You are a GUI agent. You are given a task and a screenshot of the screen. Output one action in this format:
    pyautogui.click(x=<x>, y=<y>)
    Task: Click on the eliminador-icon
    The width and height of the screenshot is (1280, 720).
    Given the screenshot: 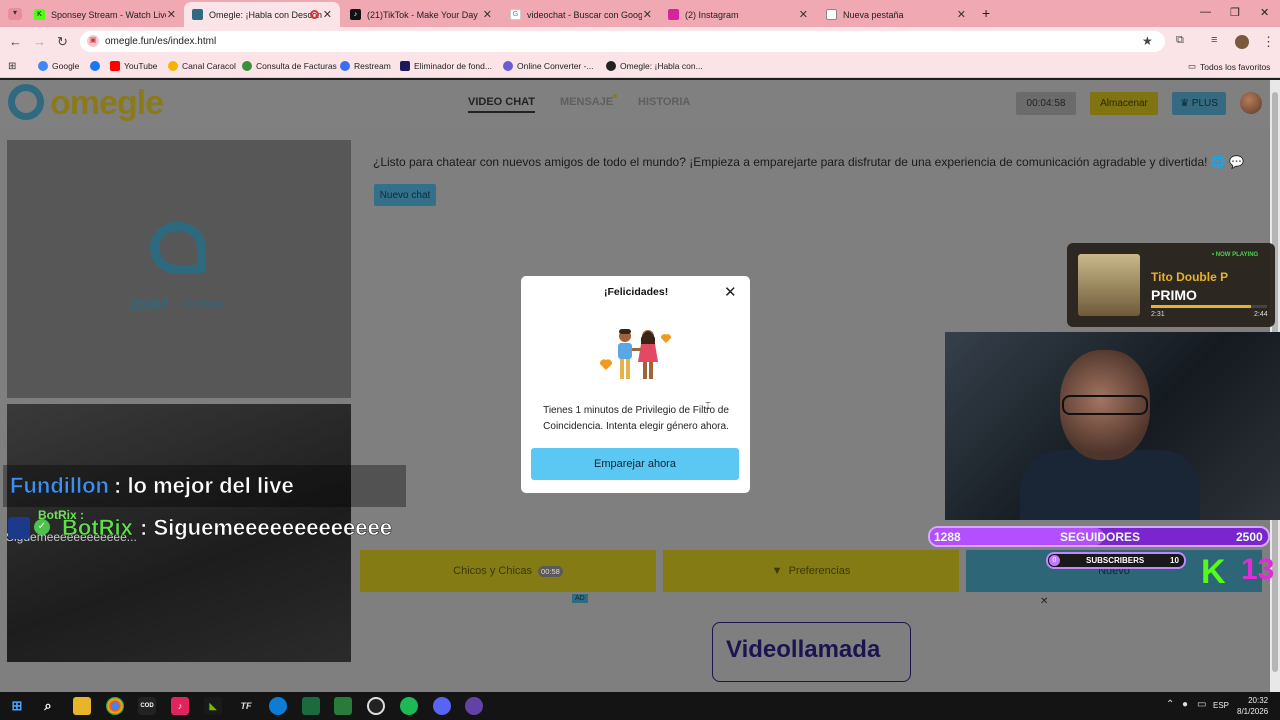 What is the action you would take?
    pyautogui.click(x=405, y=66)
    